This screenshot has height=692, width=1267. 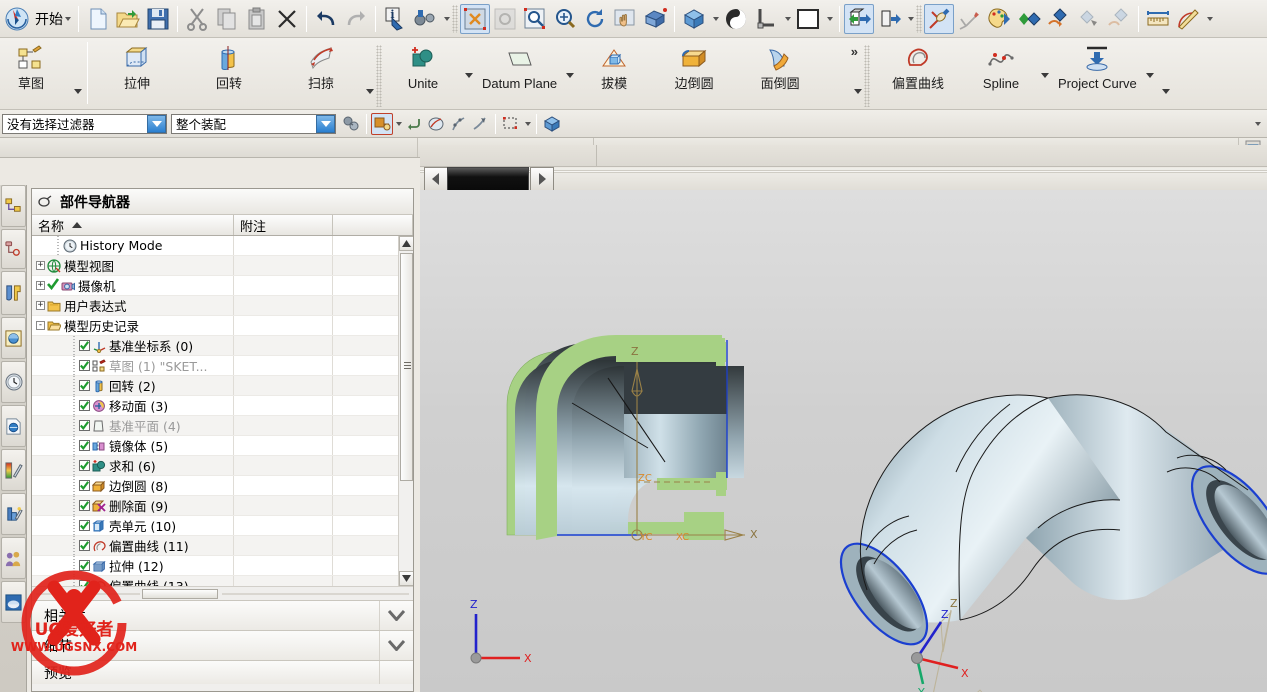 I want to click on zoom-region-button, so click(x=535, y=19).